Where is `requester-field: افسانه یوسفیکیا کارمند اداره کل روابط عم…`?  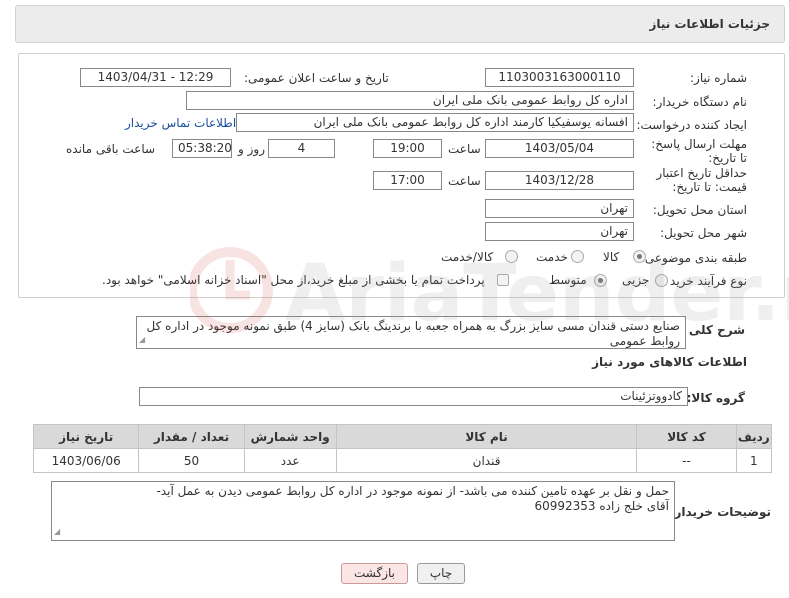
requester-field: افسانه یوسفیکیا کارمند اداره کل روابط عم… is located at coordinates (435, 122).